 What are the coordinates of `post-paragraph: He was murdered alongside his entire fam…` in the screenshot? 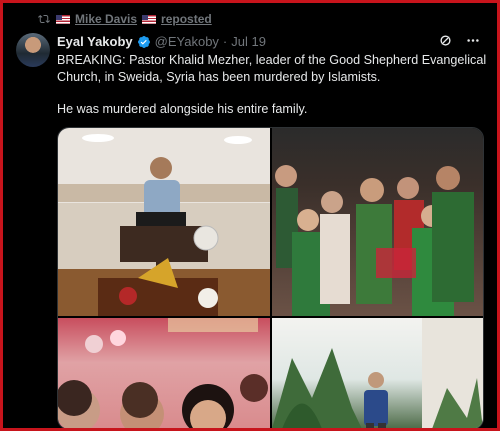 It's located at (182, 109).